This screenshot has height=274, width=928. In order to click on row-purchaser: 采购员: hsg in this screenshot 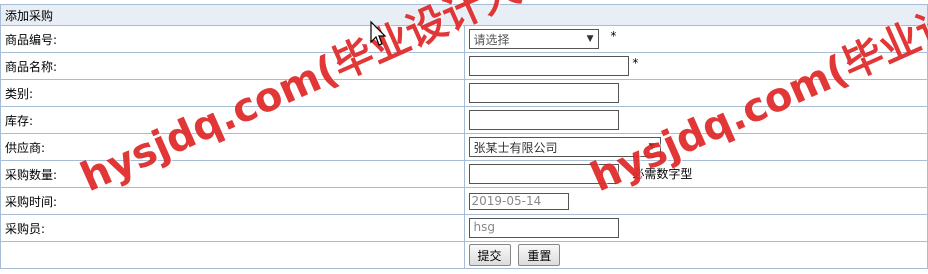, I will do `click(464, 228)`.